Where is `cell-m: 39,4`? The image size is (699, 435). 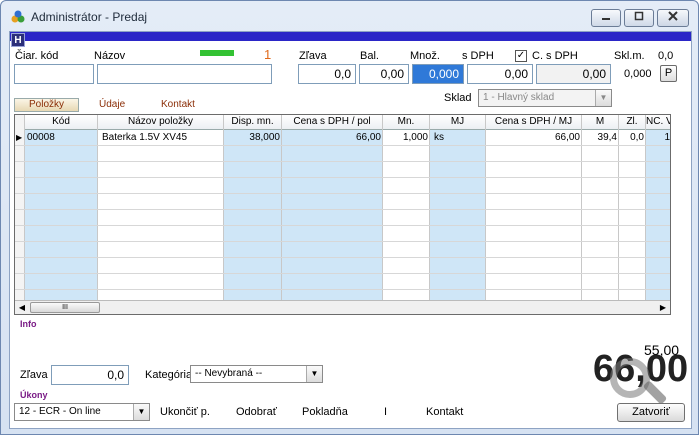
cell-m: 39,4 is located at coordinates (607, 137).